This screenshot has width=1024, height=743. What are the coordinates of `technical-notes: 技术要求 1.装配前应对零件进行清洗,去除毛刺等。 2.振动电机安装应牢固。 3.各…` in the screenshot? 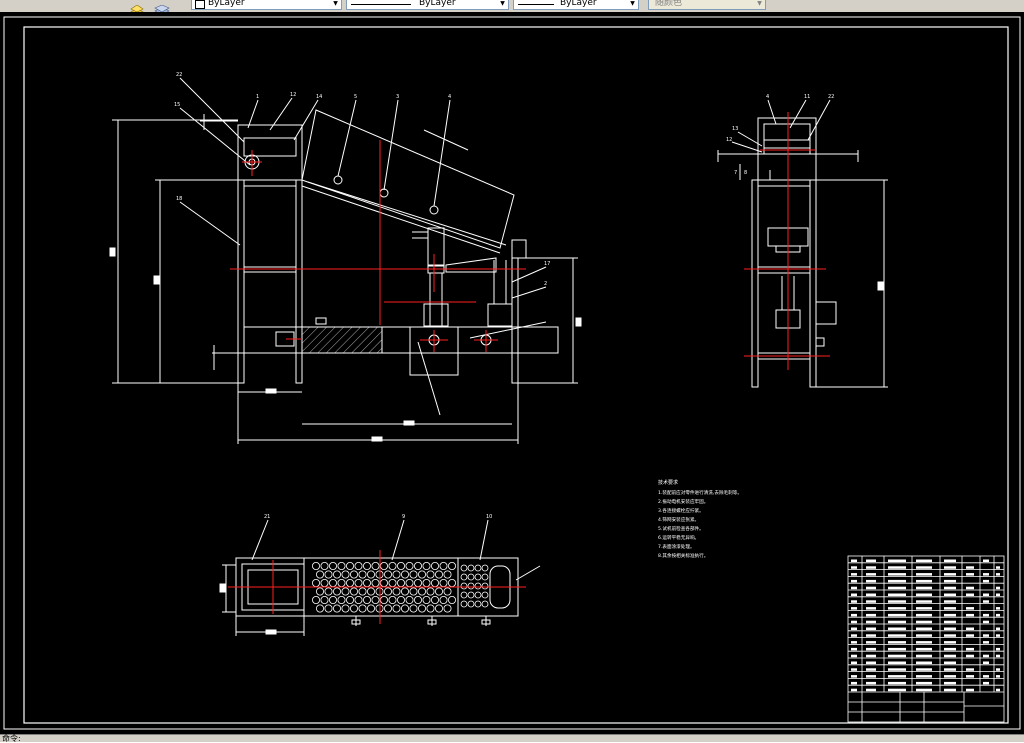 It's located at (700, 519).